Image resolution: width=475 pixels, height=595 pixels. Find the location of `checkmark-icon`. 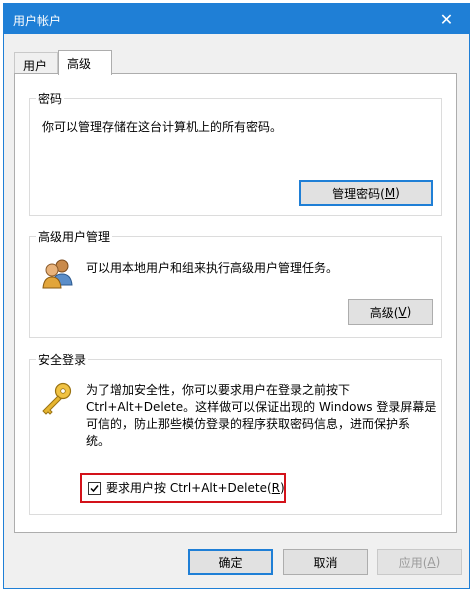

checkmark-icon is located at coordinates (94, 489).